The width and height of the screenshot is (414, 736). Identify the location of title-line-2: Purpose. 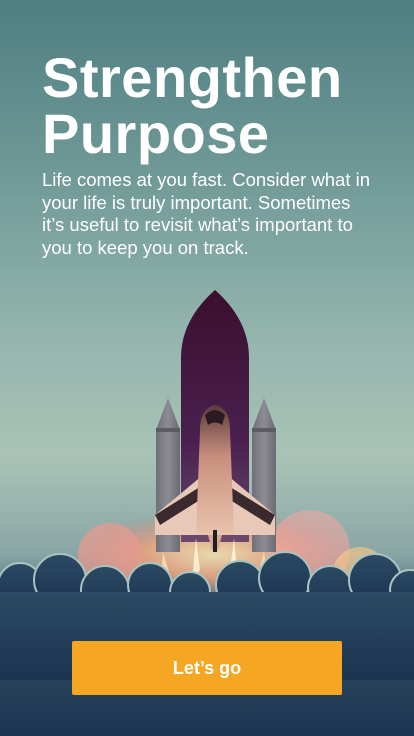
(156, 133).